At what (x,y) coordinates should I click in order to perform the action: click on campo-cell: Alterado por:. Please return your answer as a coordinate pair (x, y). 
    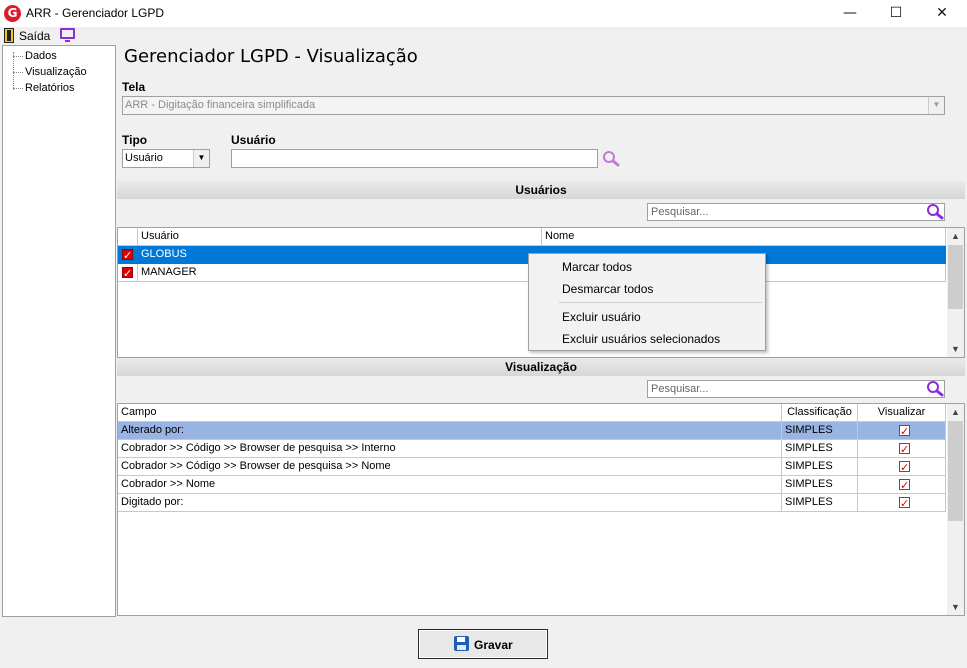
    Looking at the image, I should click on (450, 431).